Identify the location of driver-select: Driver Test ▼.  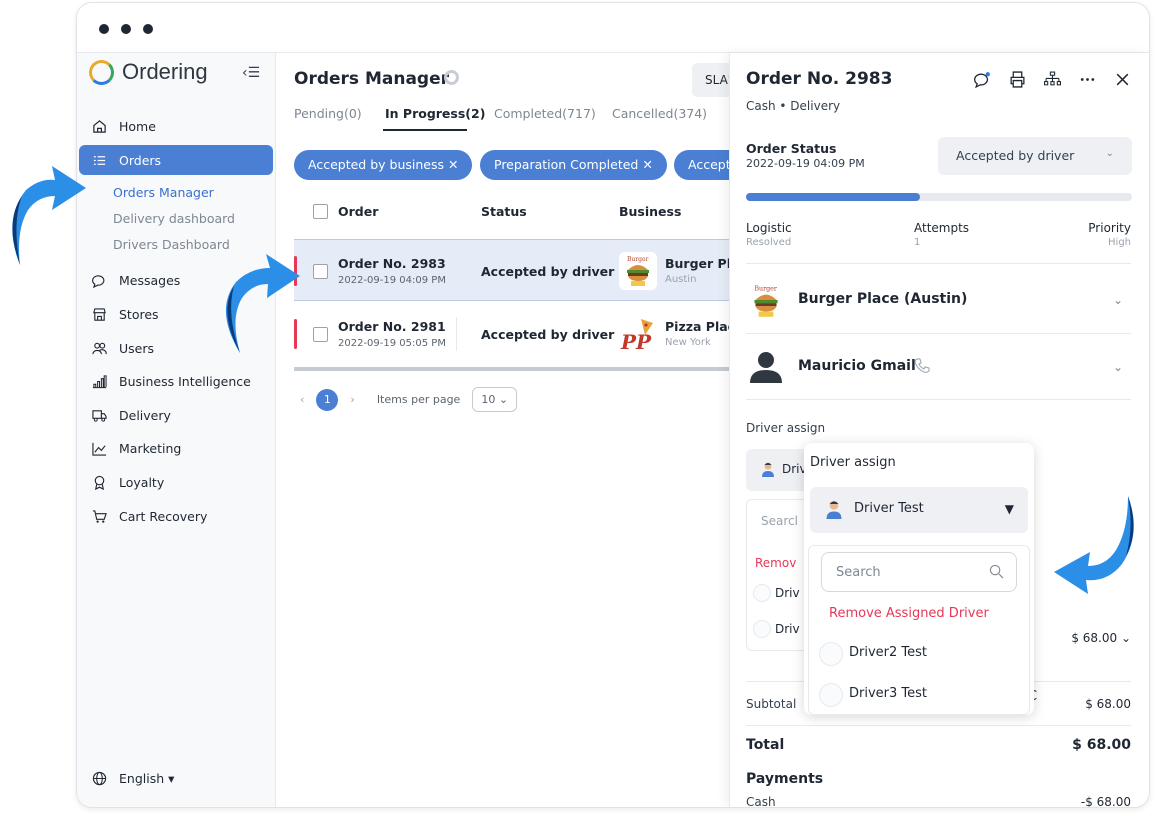
(919, 510).